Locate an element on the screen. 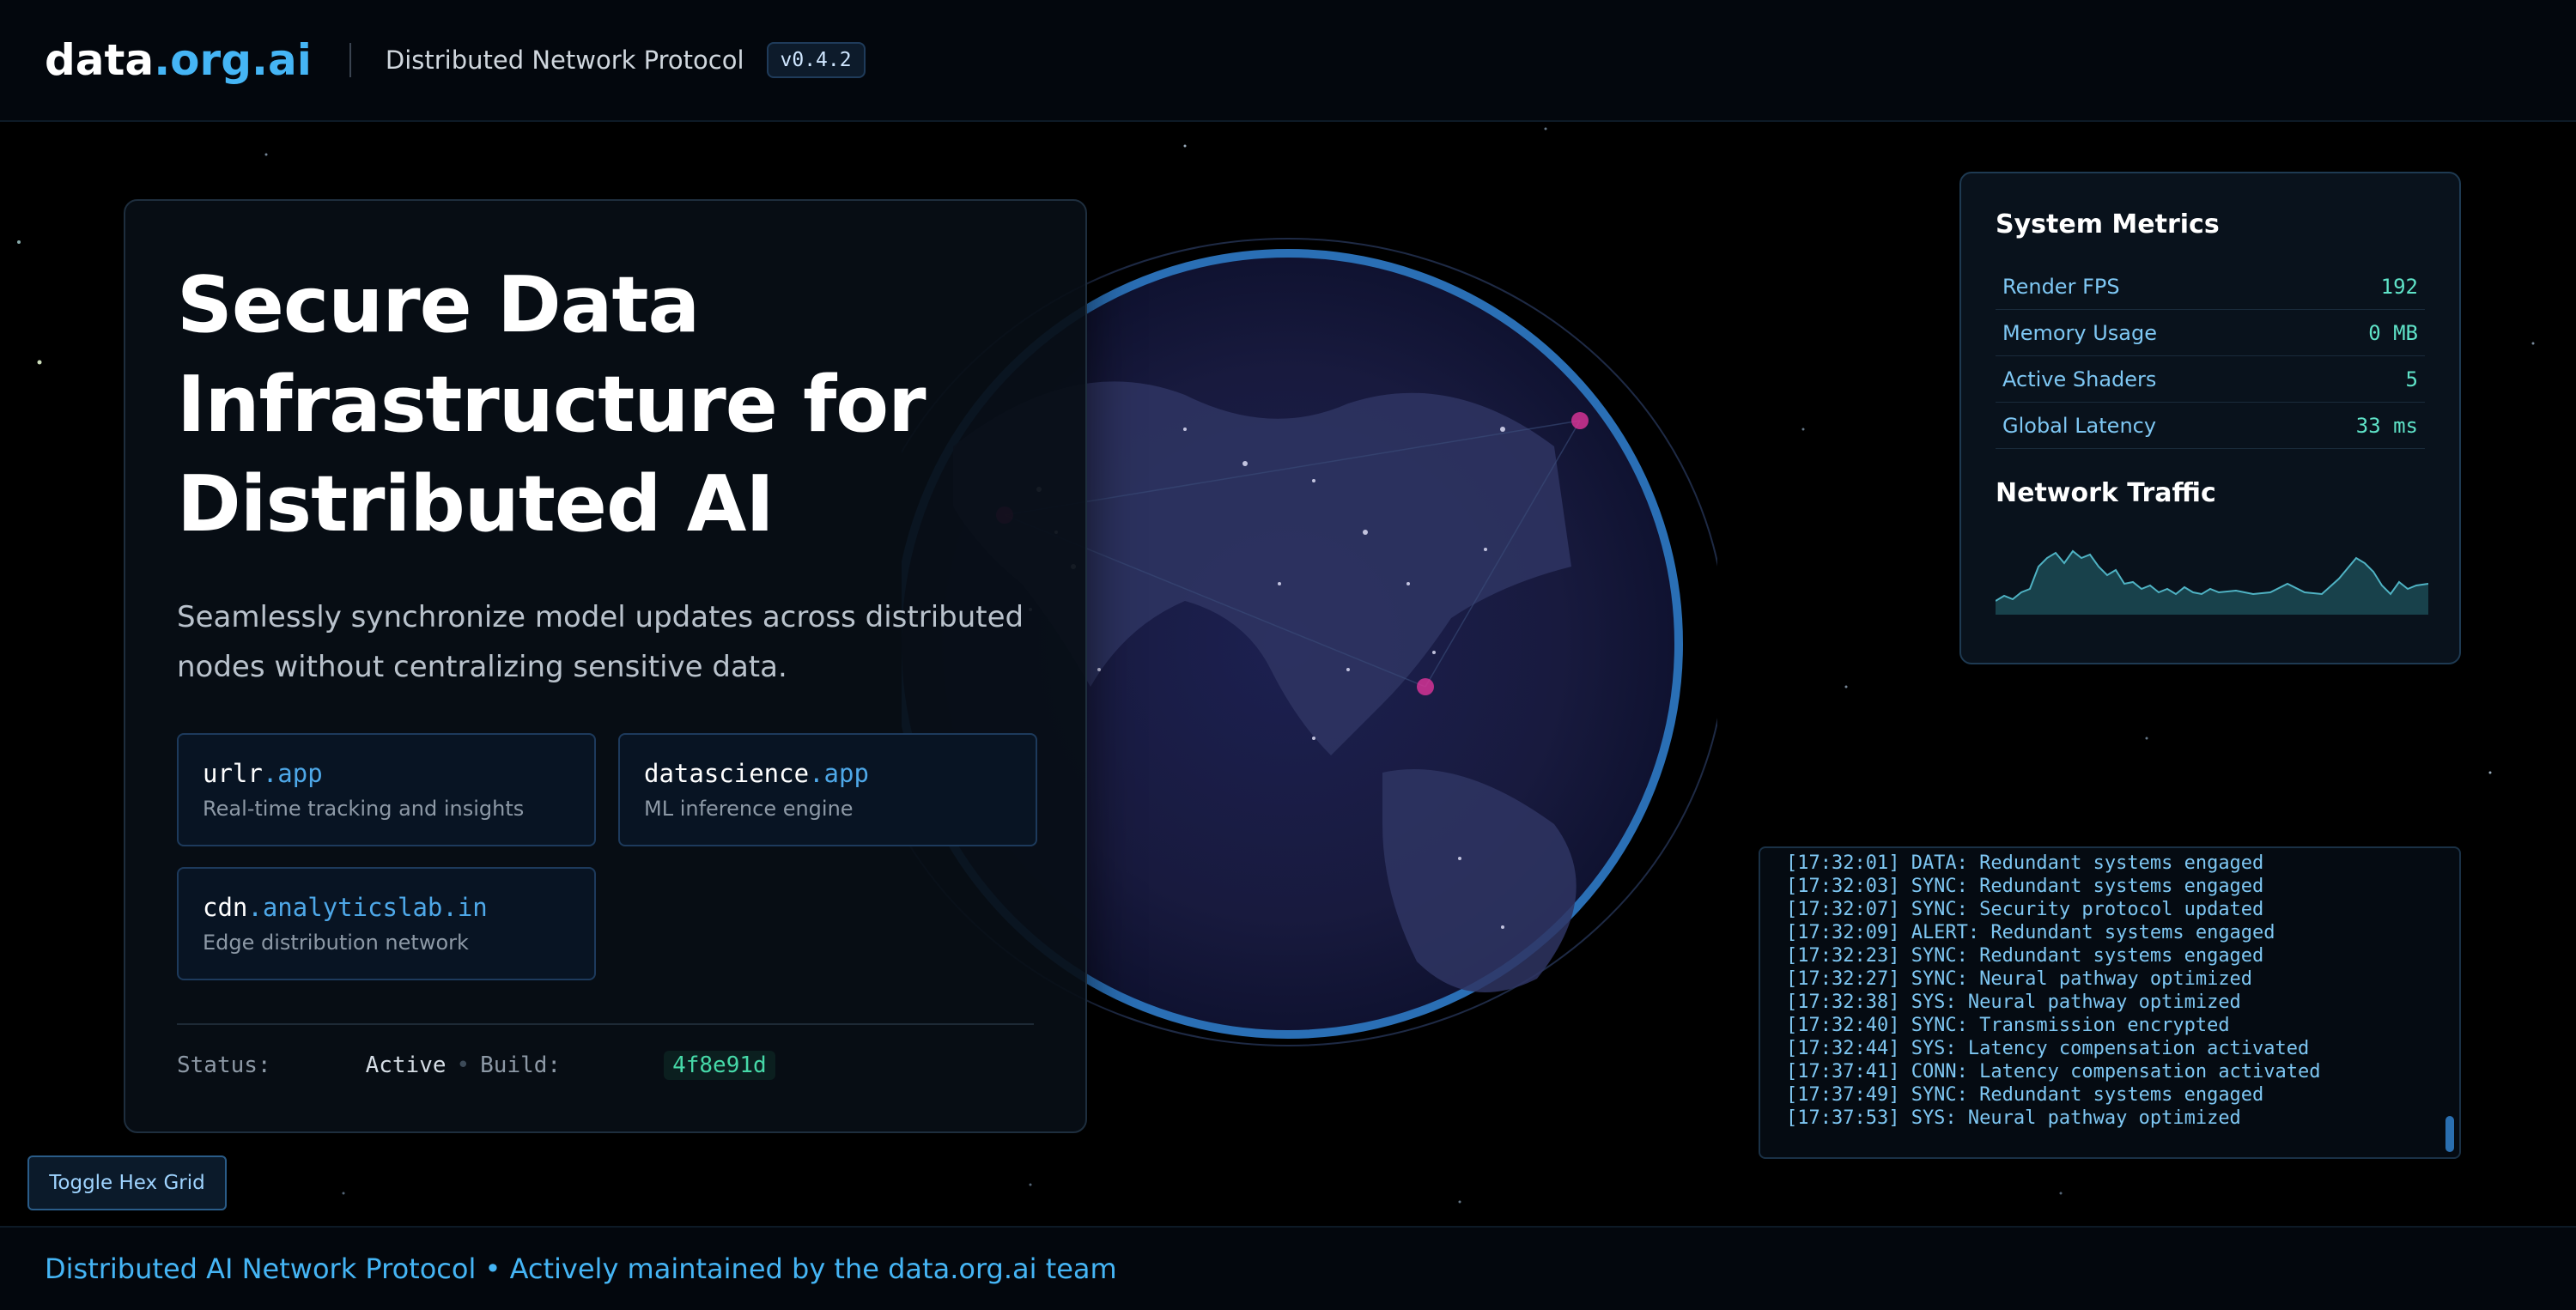  build-label: Build: is located at coordinates (521, 1065).